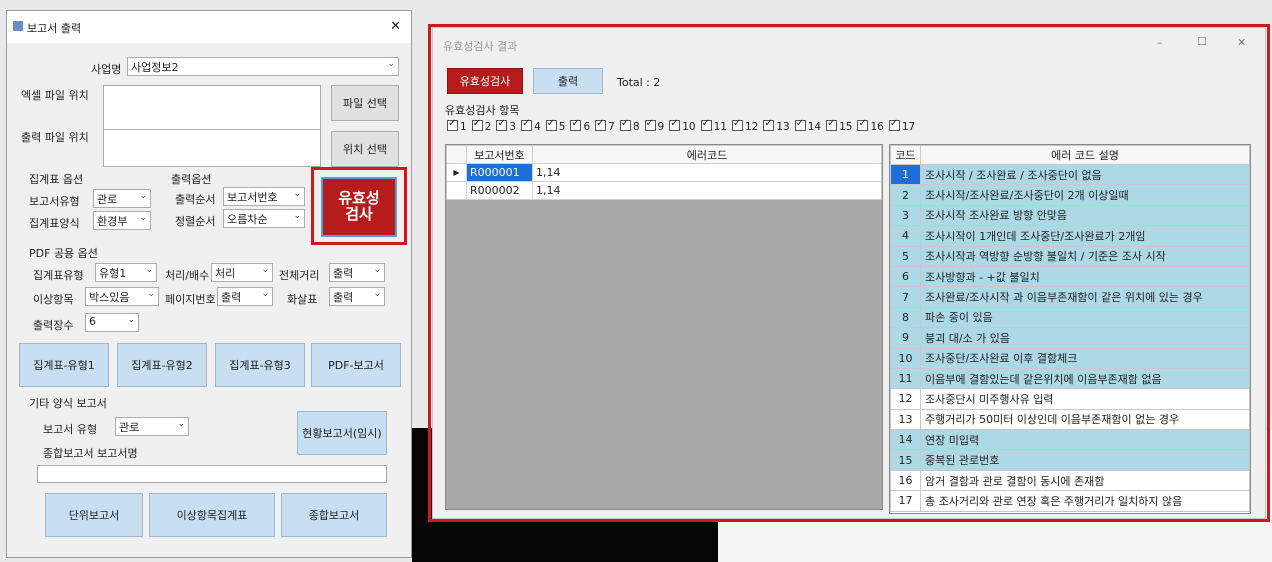  I want to click on check-item: 17, so click(901, 125).